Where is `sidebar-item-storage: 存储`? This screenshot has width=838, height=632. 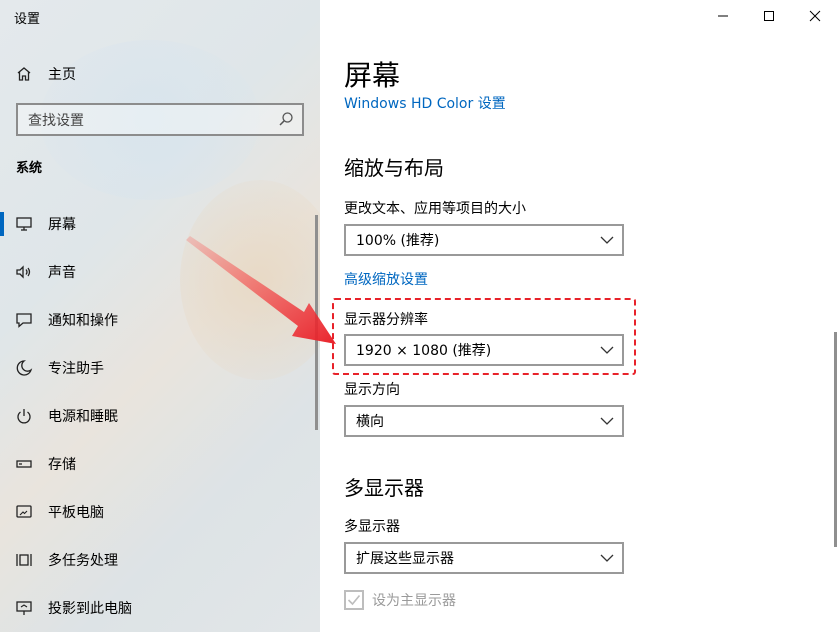 sidebar-item-storage: 存储 is located at coordinates (160, 464).